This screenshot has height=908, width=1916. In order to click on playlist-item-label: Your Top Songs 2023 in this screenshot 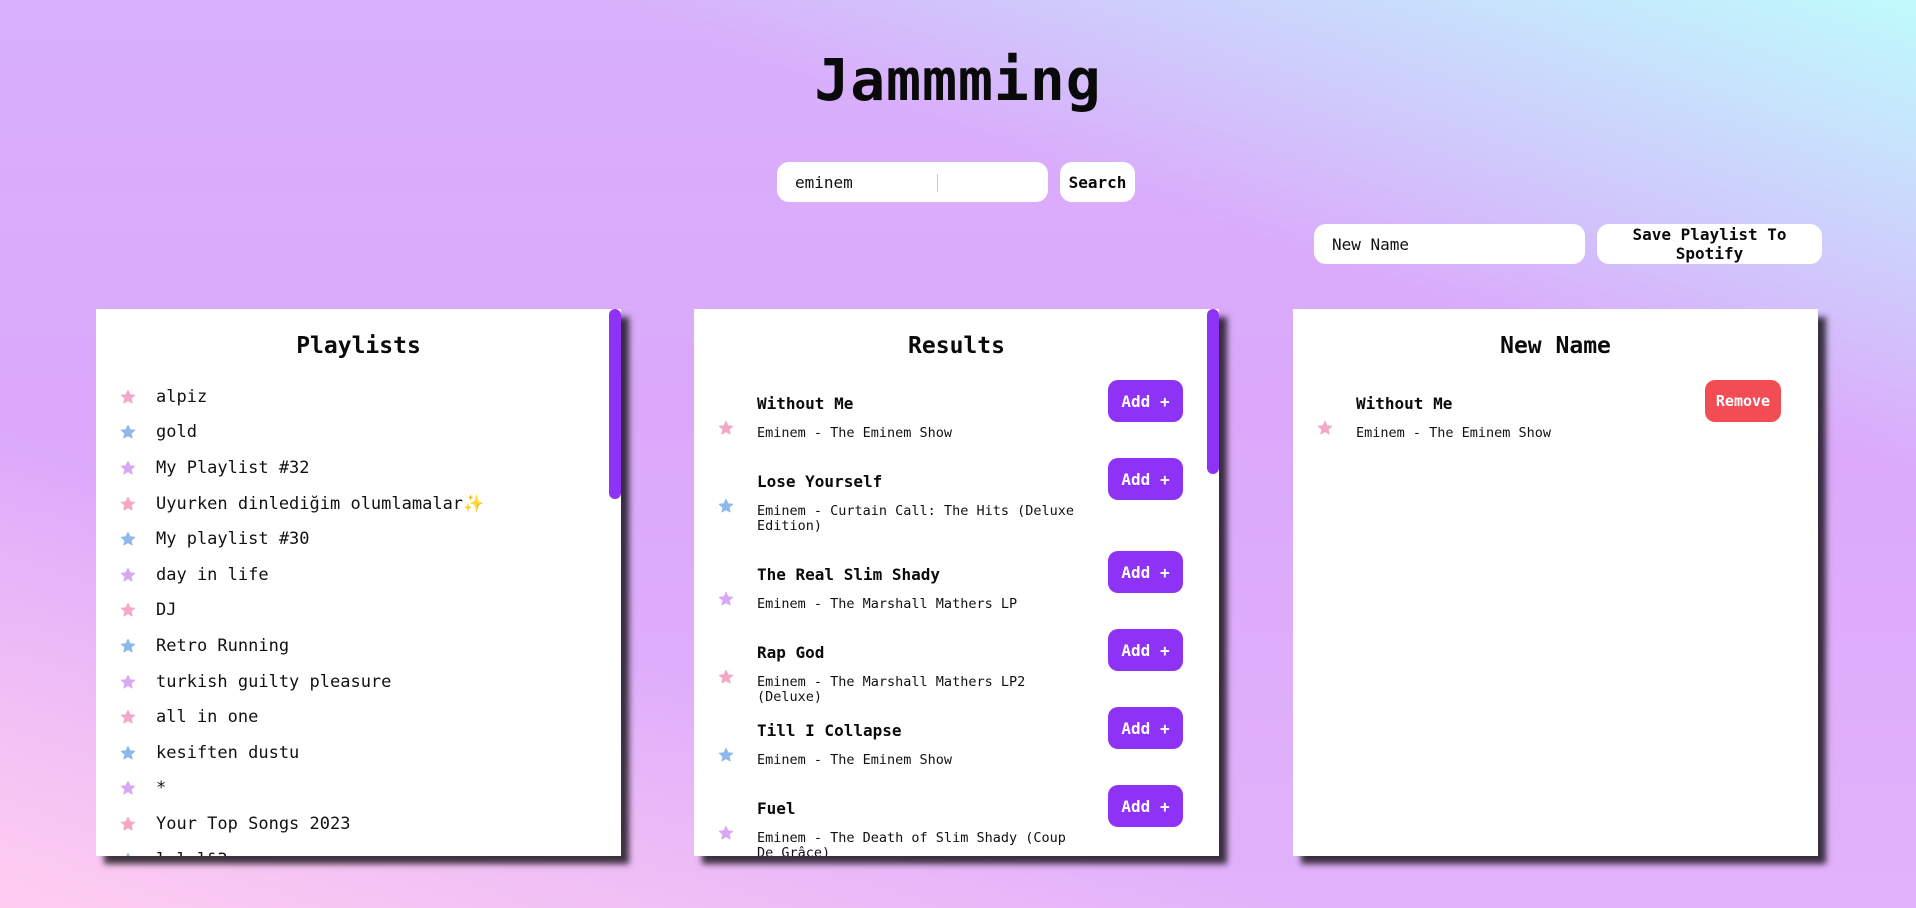, I will do `click(253, 823)`.